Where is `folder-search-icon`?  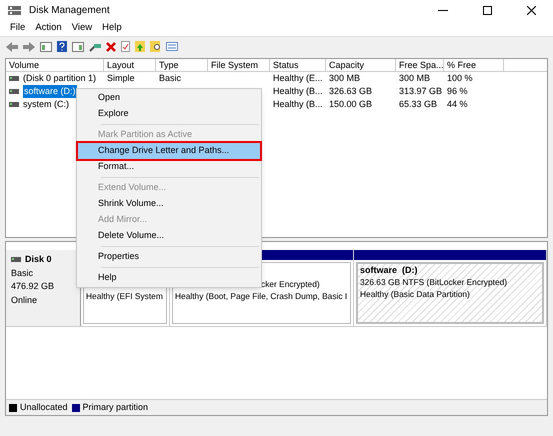
folder-search-icon is located at coordinates (155, 46).